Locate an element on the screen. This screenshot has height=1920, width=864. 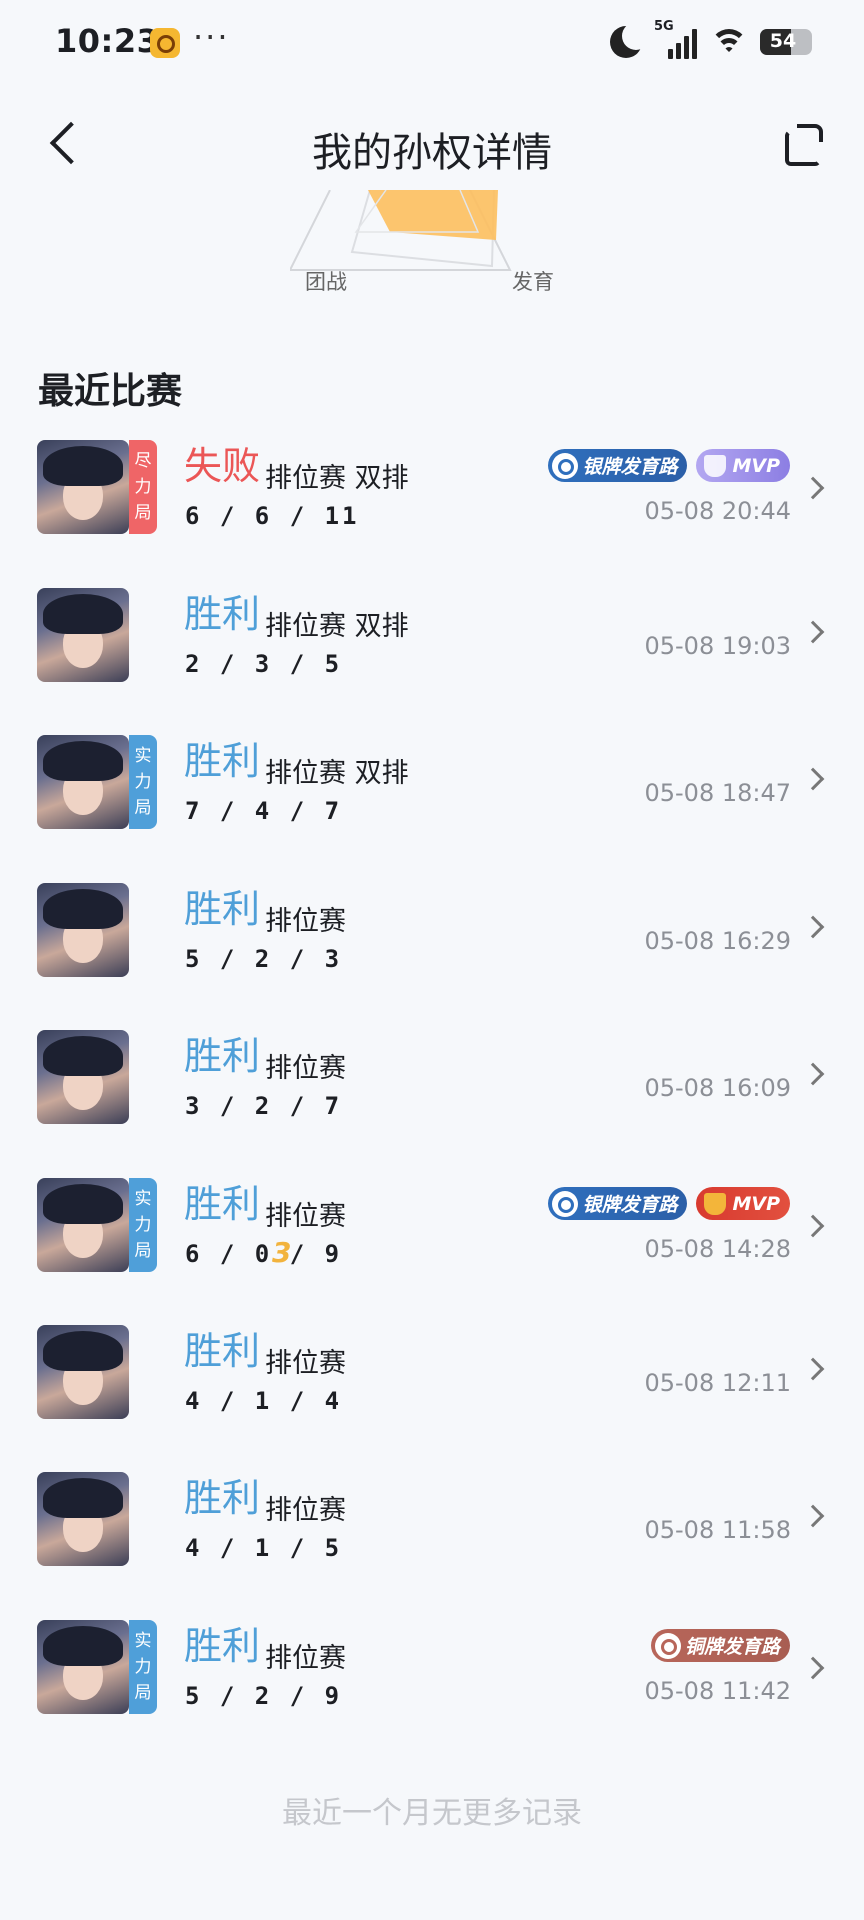
page-title: 我的孙权详情 is located at coordinates (432, 153).